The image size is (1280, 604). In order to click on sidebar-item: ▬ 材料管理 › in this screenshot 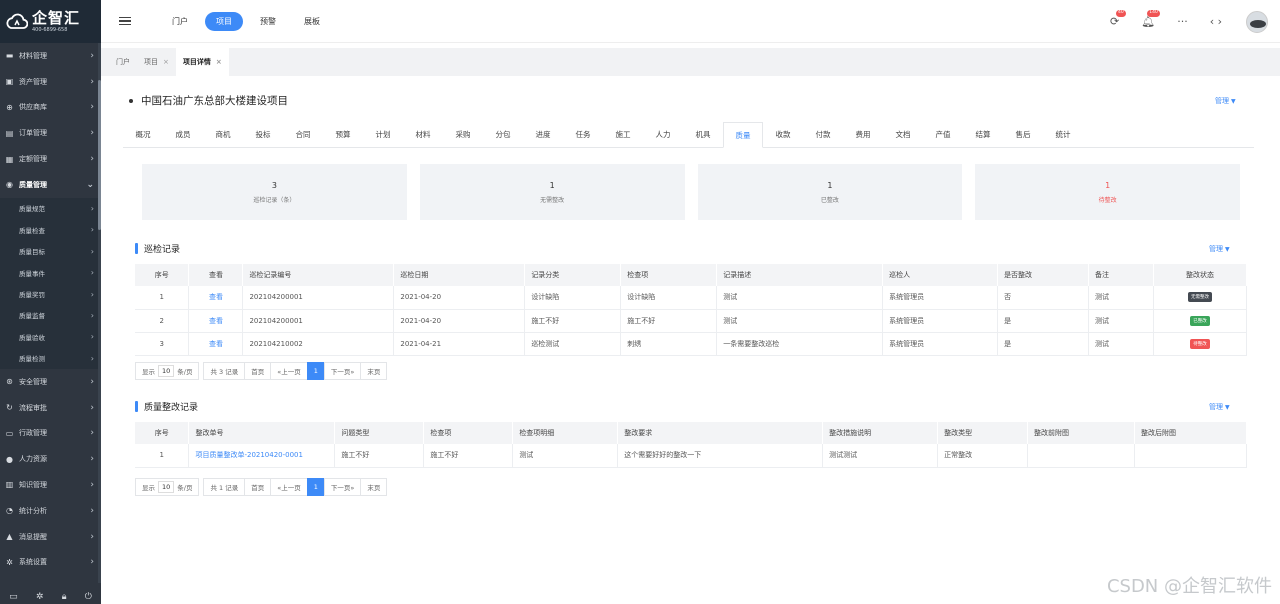, I will do `click(50, 56)`.